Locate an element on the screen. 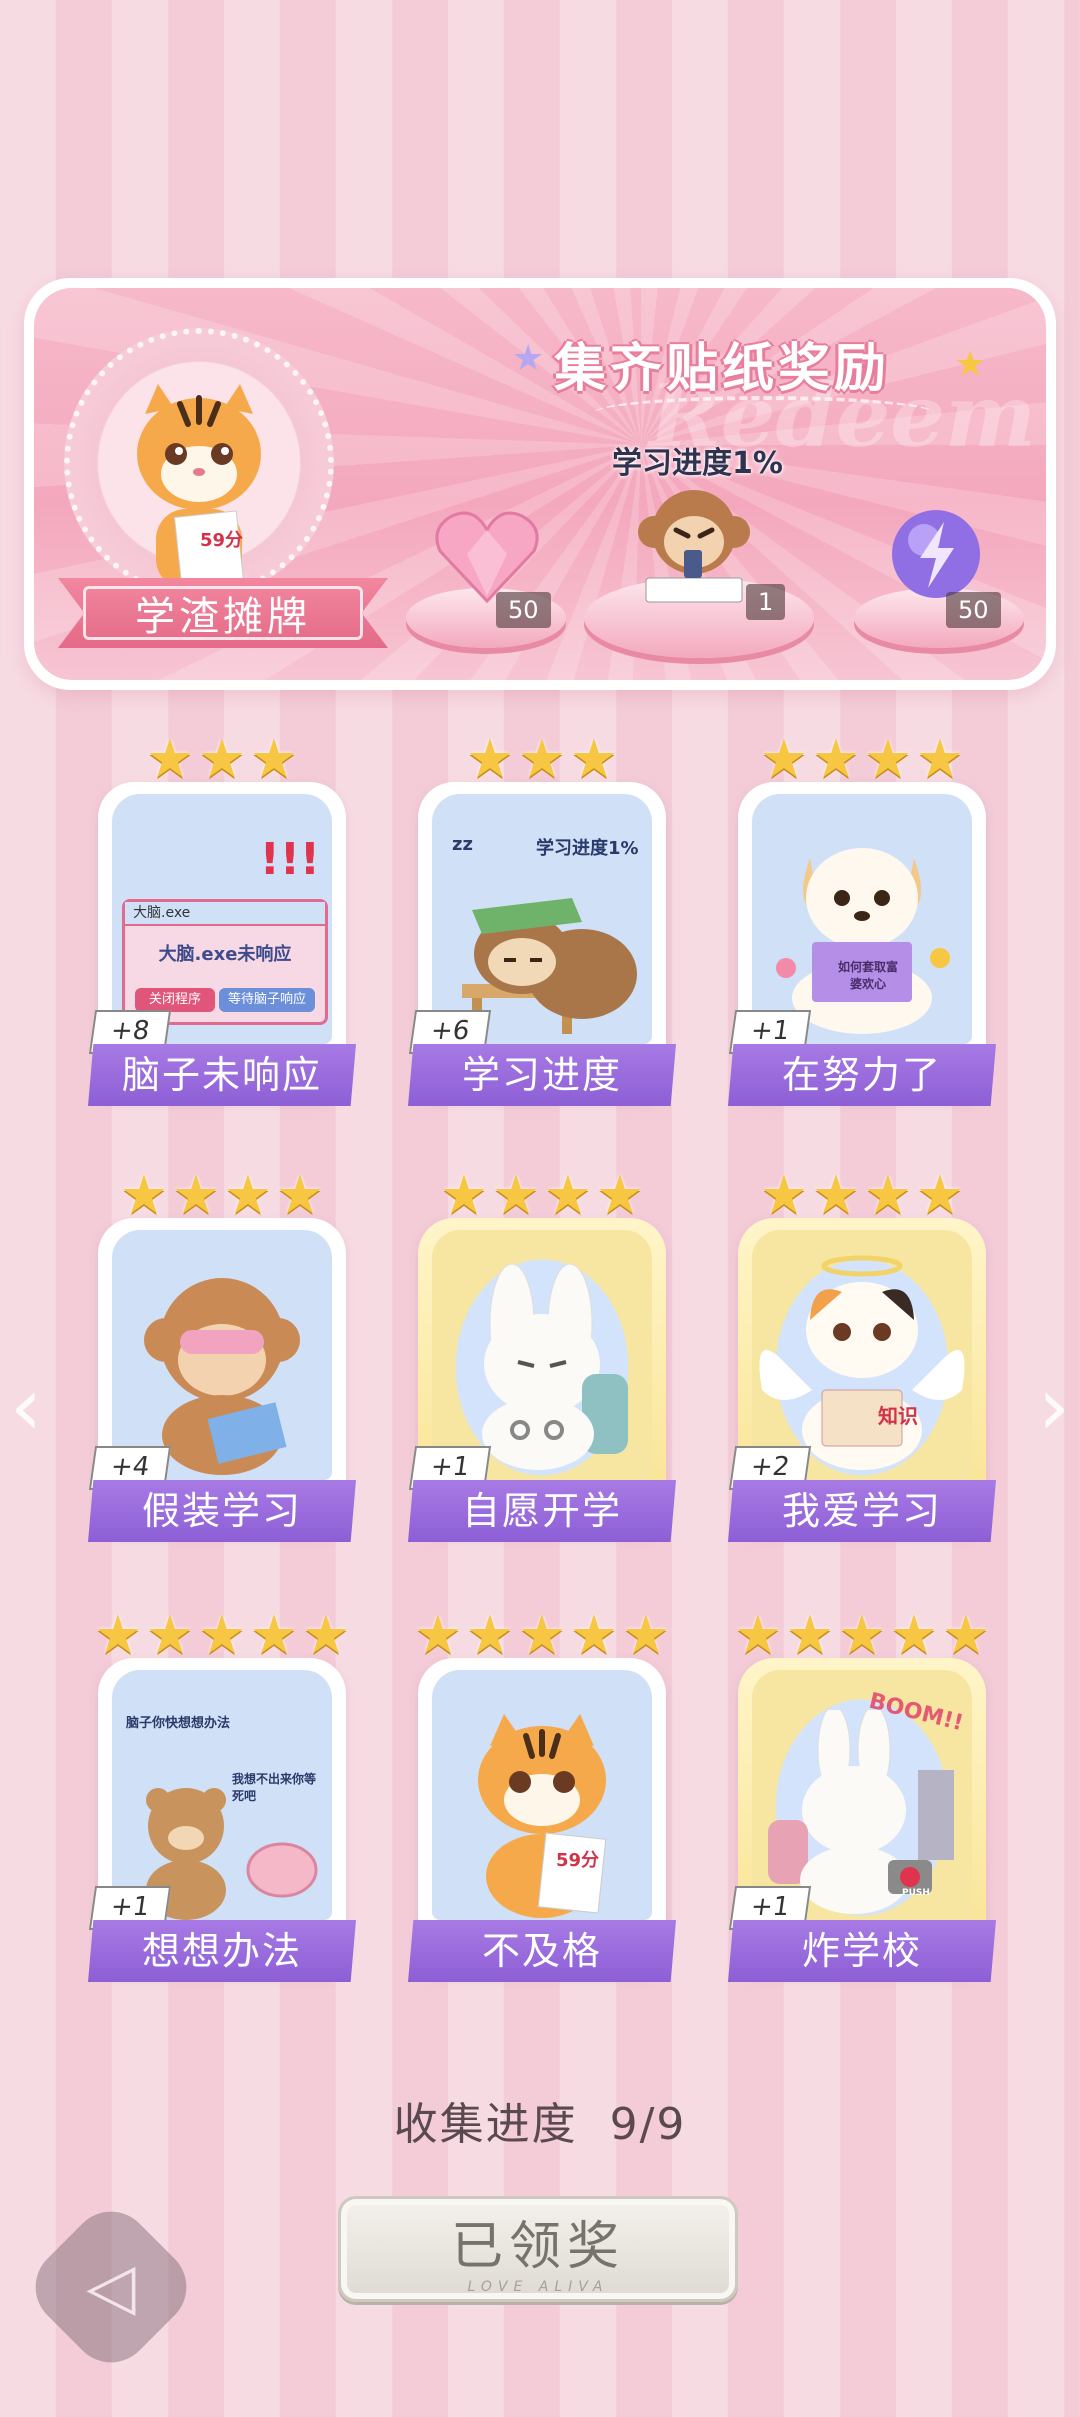 Image resolution: width=1080 pixels, height=2417 pixels. sticker-caption: 学习进度1% is located at coordinates (587, 848).